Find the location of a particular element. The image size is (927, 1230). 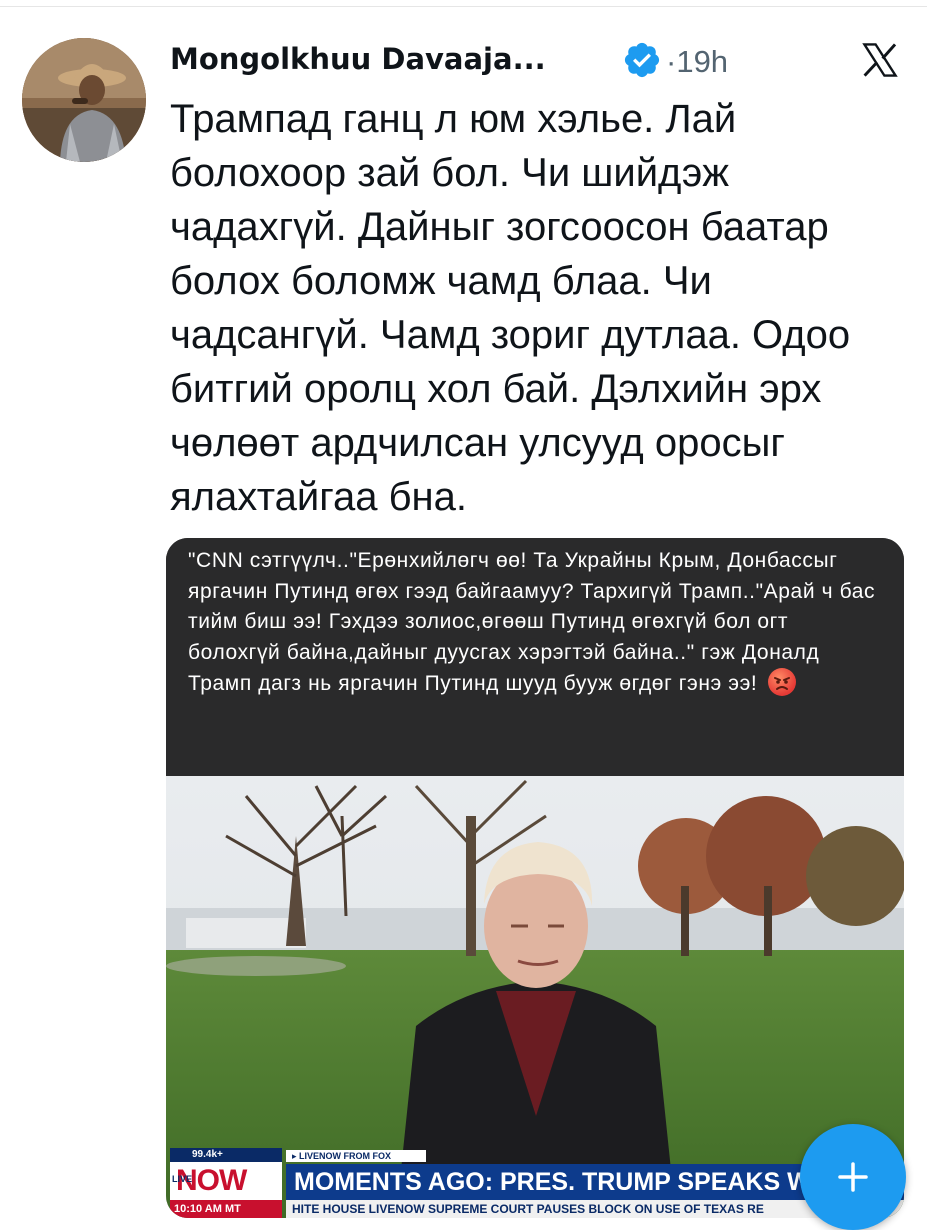

verified-badge-icon is located at coordinates (642, 60).